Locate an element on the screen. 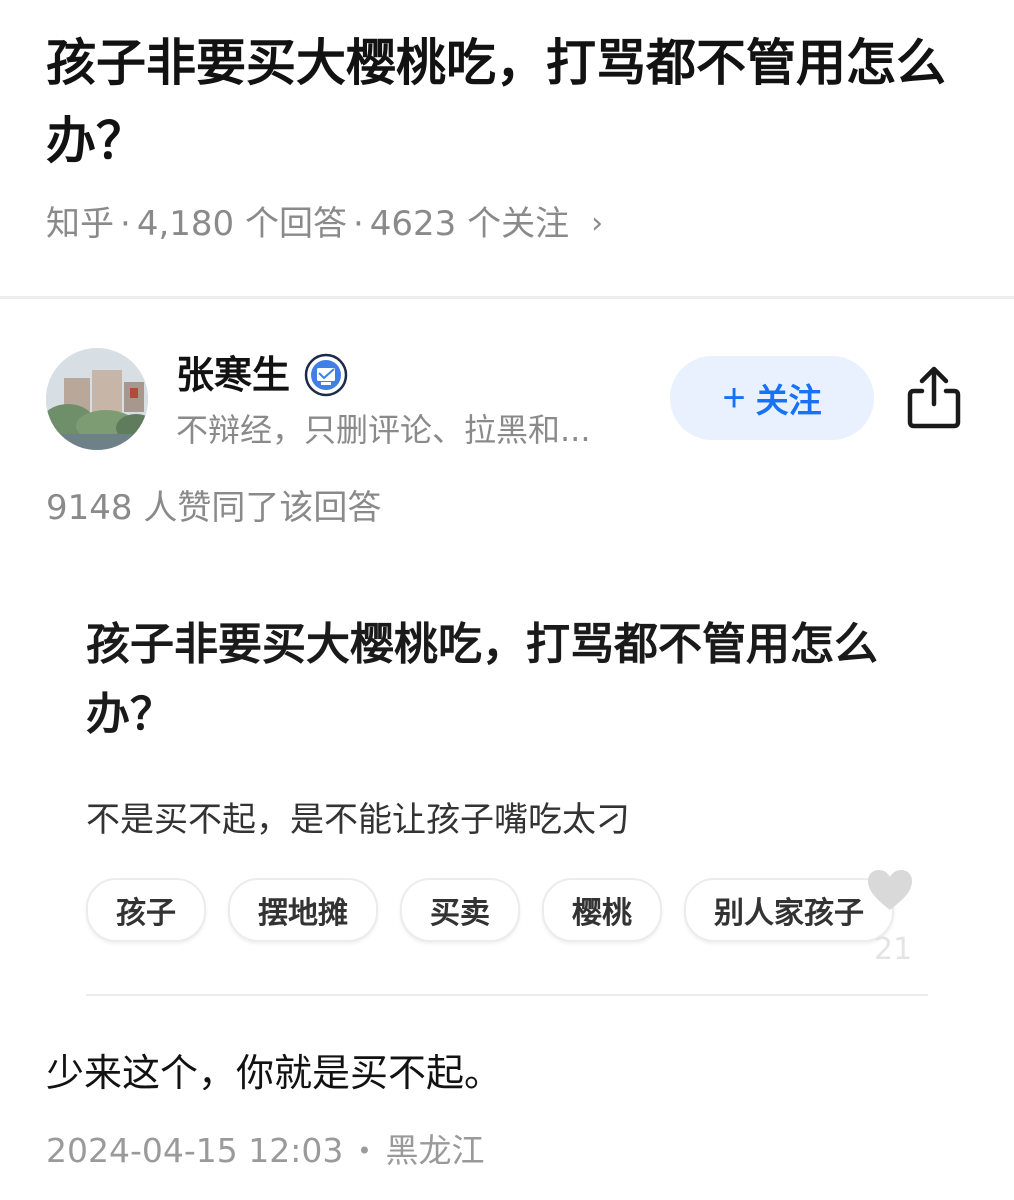 The image size is (1014, 1200). chevron-right-icon: › is located at coordinates (597, 223).